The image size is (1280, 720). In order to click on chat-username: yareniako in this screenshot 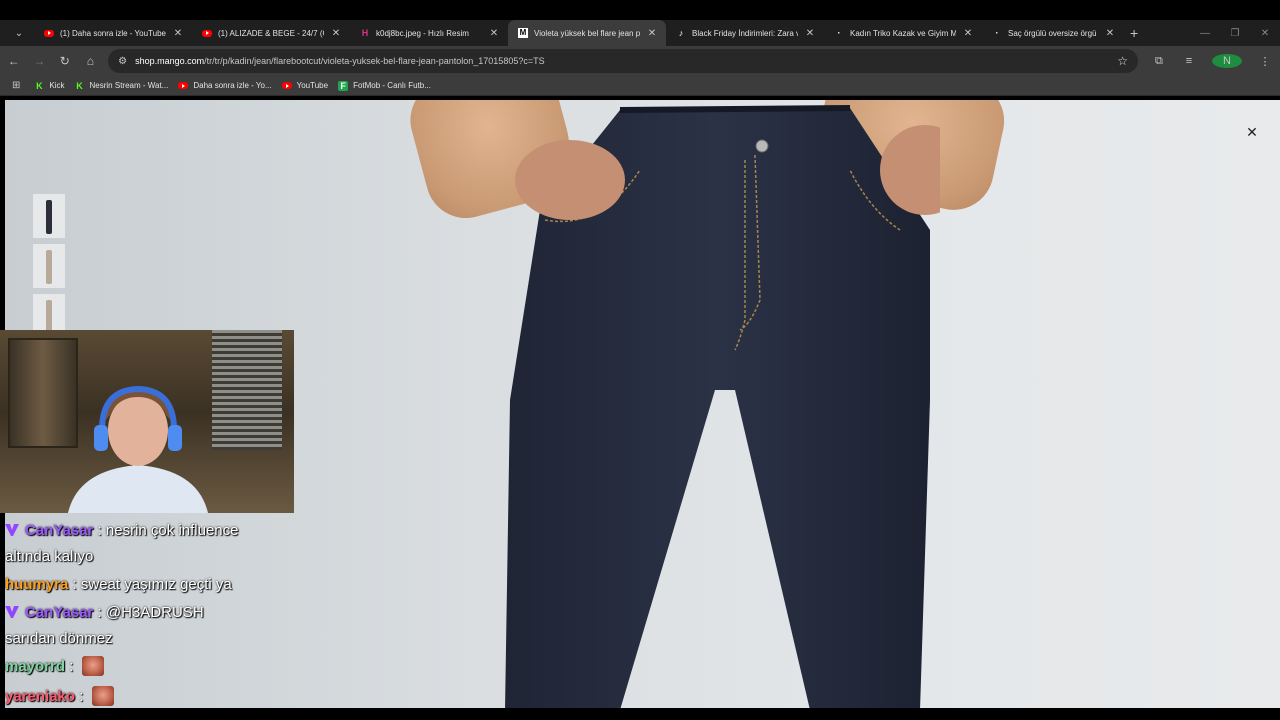, I will do `click(40, 696)`.